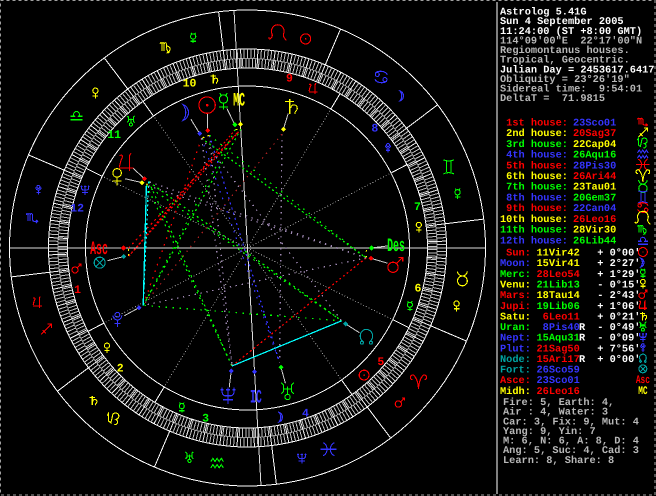 This screenshot has height=496, width=656. What do you see at coordinates (190, 83) in the screenshot?
I see `svg-text: 10` at bounding box center [190, 83].